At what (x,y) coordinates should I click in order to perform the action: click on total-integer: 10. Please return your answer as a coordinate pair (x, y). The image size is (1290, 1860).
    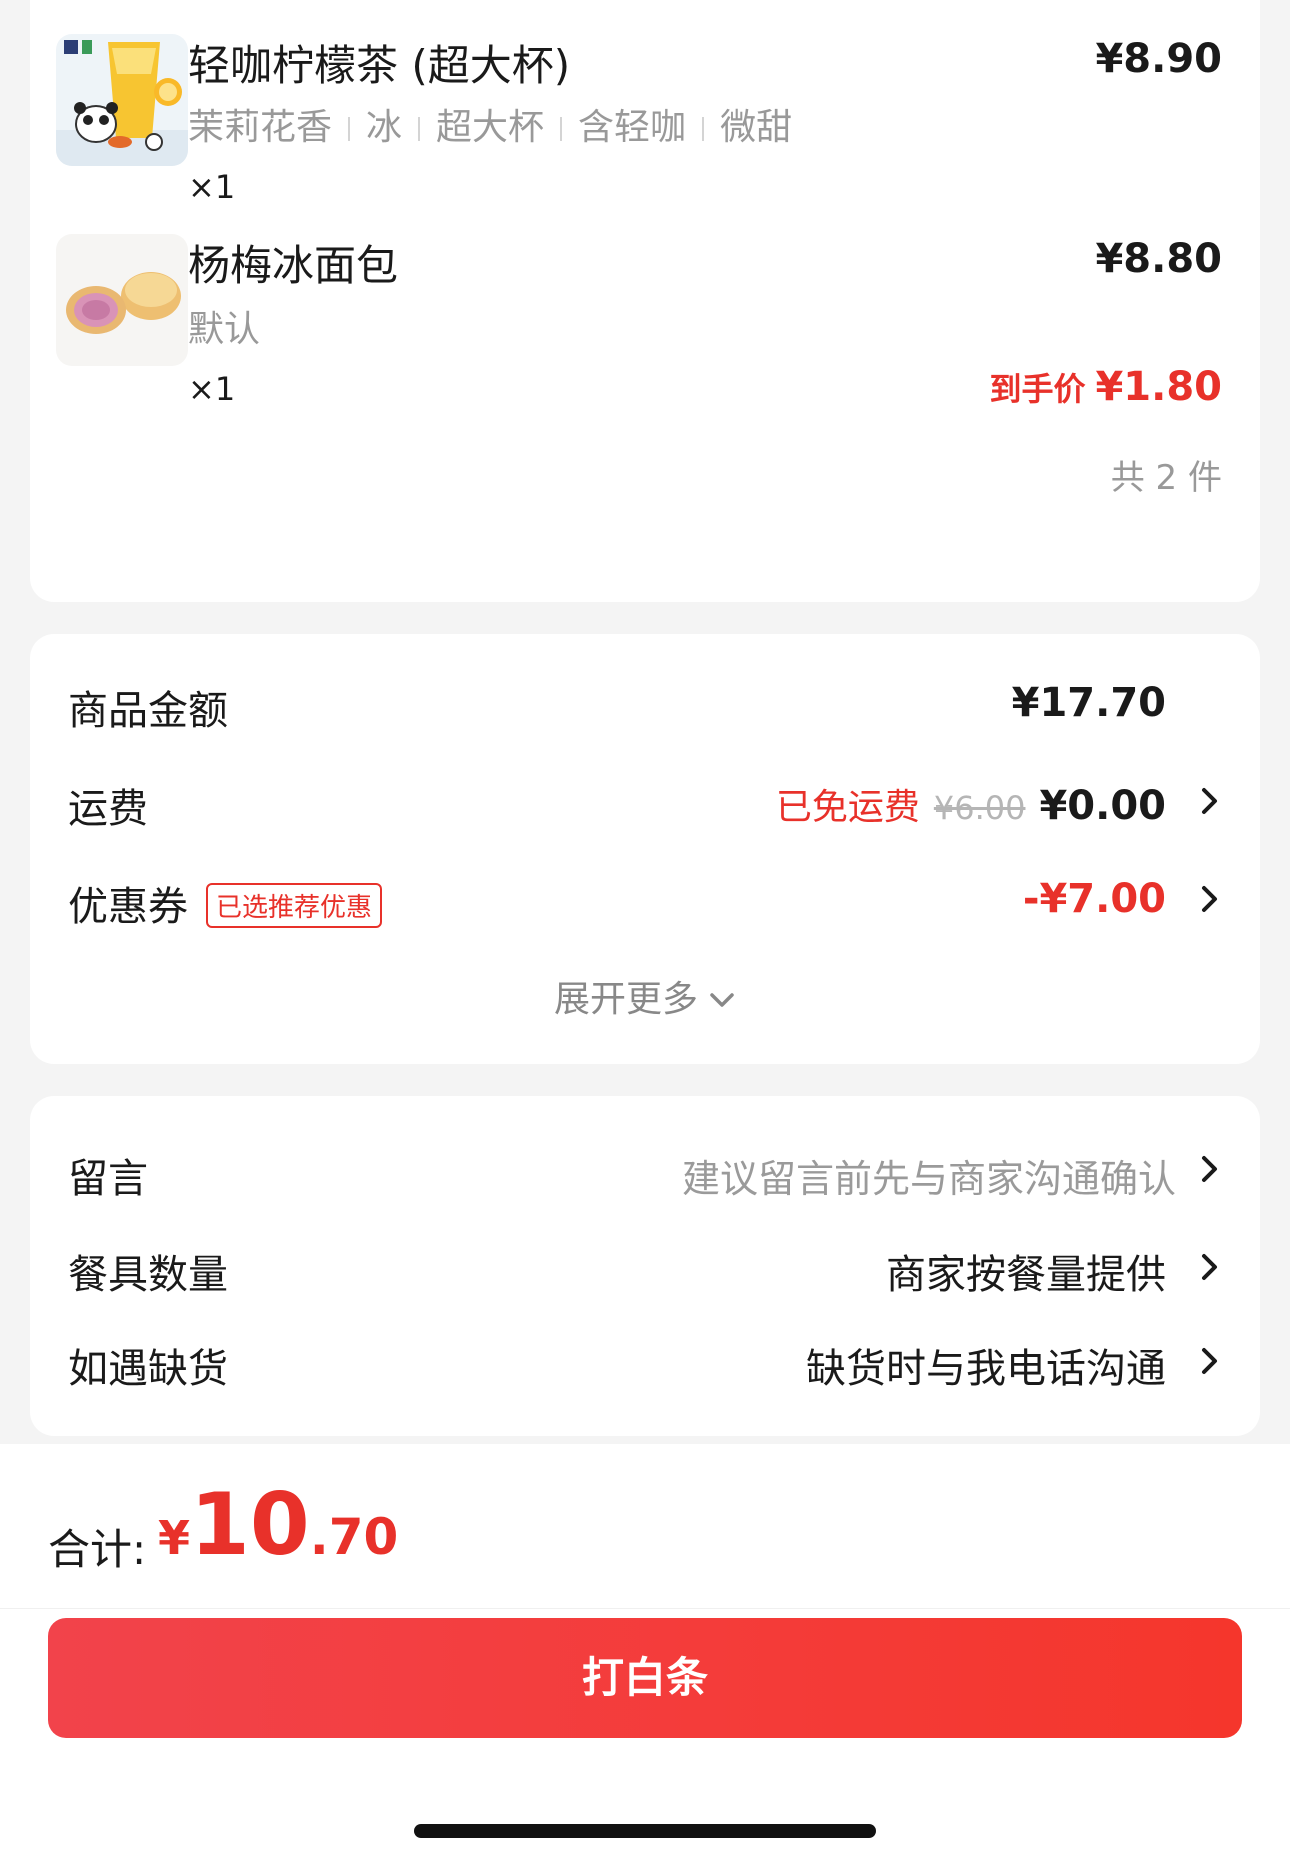
    Looking at the image, I should click on (250, 1525).